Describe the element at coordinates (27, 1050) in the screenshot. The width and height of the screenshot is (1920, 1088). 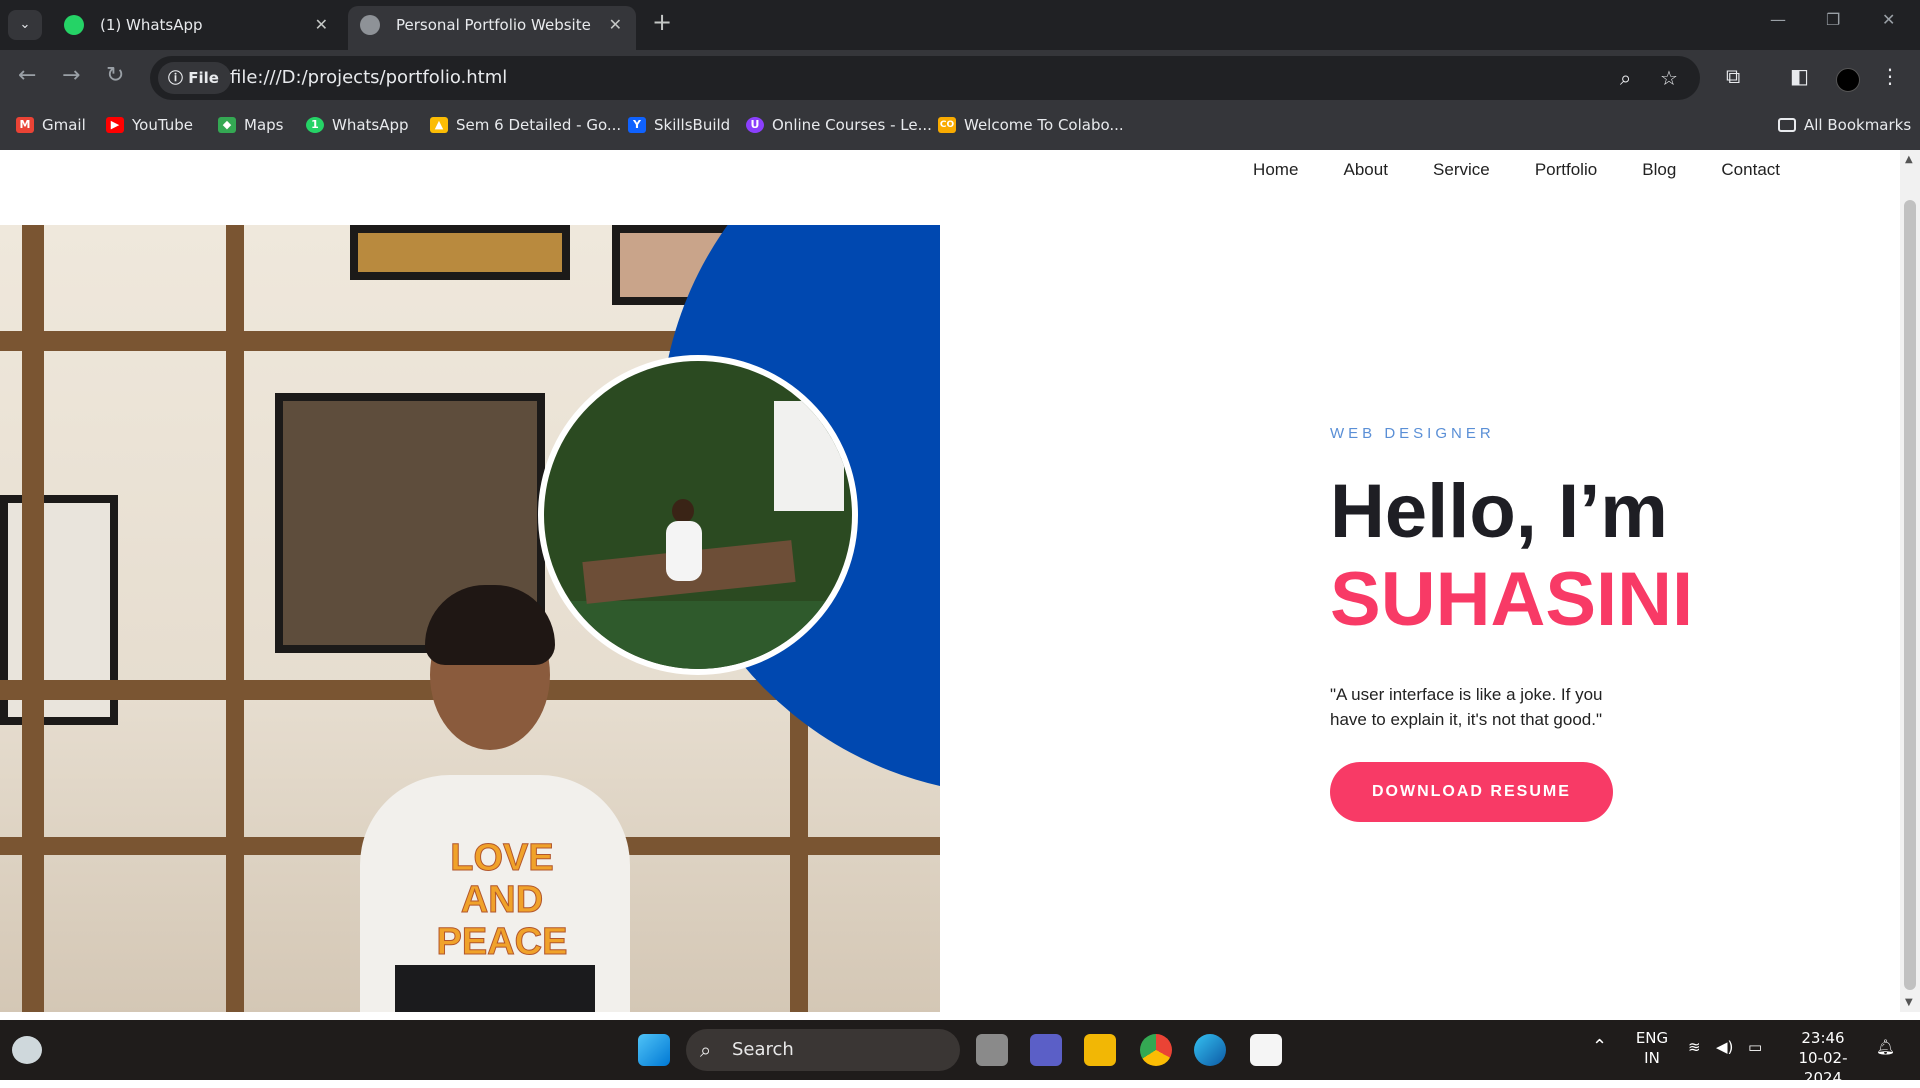
I see `weather-icon` at that location.